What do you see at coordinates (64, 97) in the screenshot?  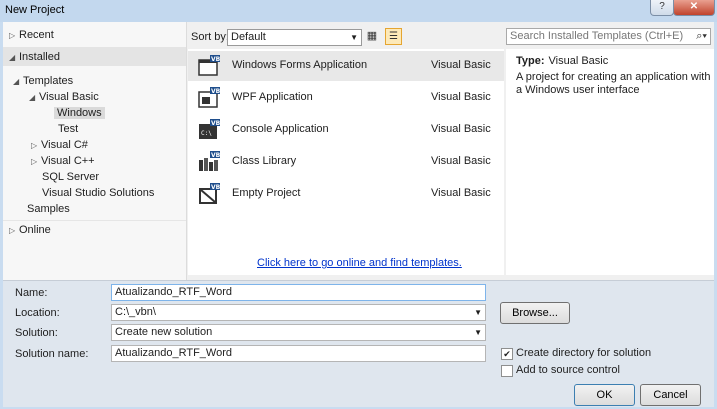 I see `tree-item-visual-basic: ◢ Visual Basic` at bounding box center [64, 97].